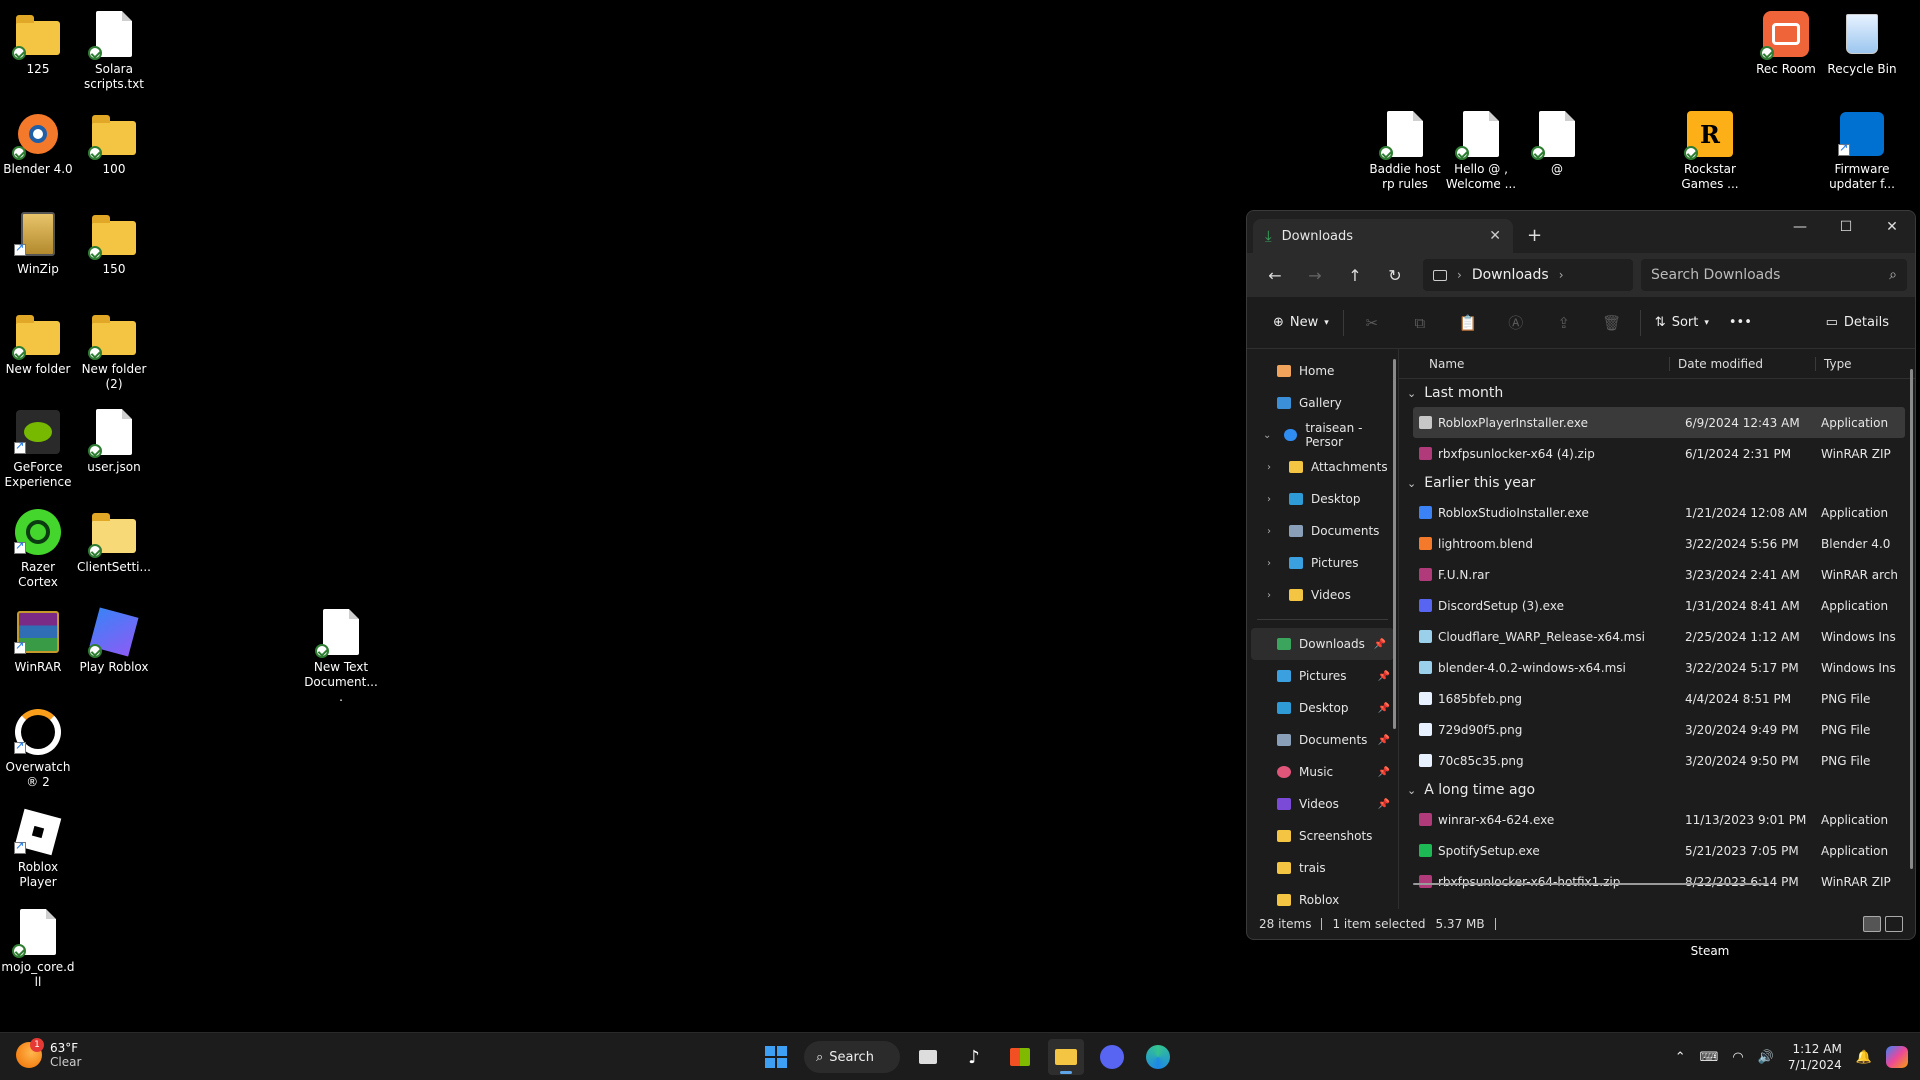  I want to click on desktop-icon-winzip: WinZip, so click(38, 243).